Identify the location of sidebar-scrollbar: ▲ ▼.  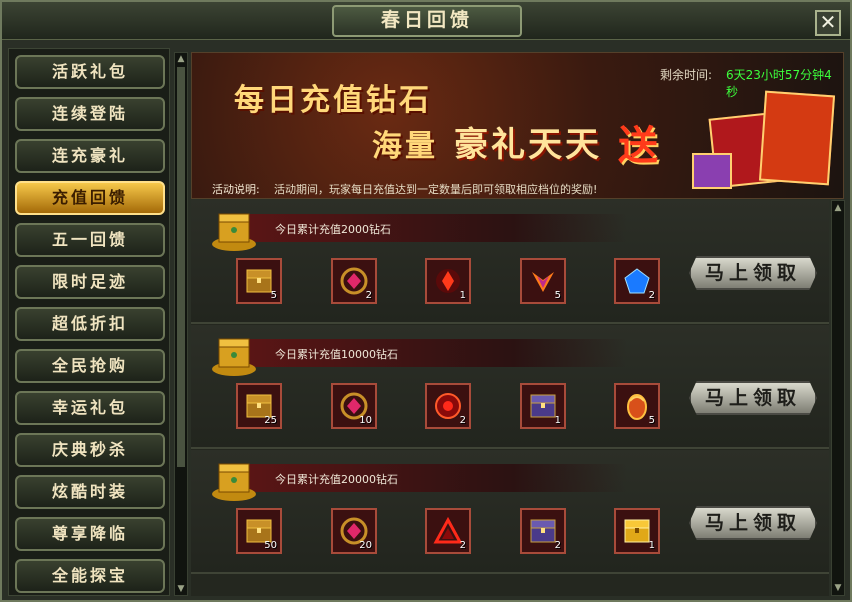
(181, 324).